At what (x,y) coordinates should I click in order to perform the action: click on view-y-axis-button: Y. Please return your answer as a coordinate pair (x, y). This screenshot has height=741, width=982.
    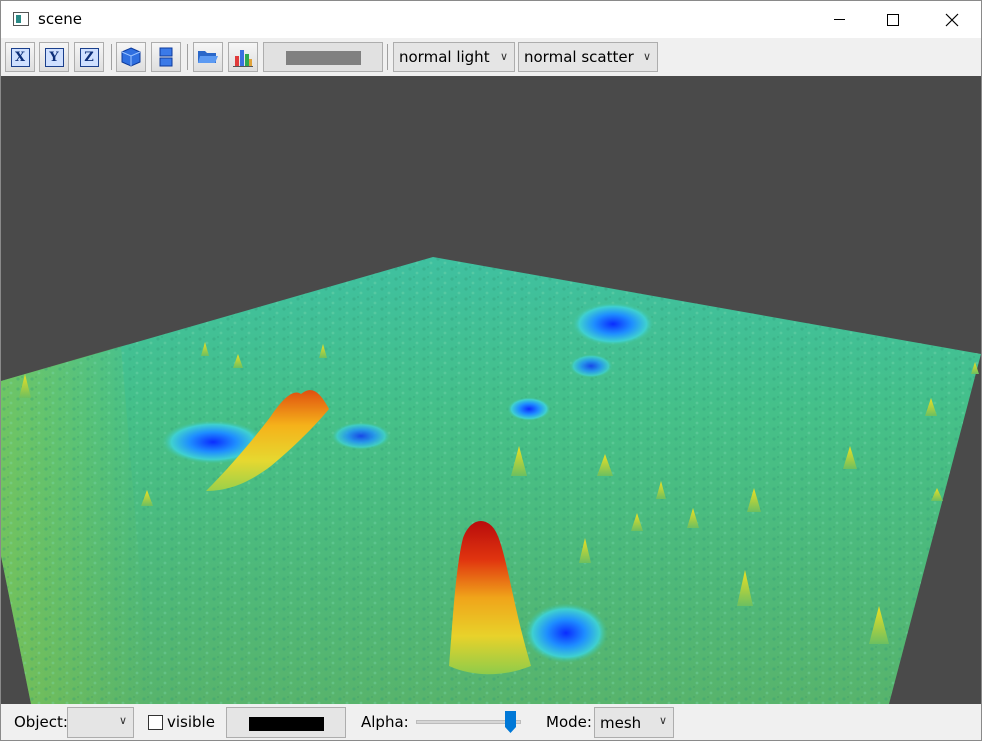
    Looking at the image, I should click on (54, 57).